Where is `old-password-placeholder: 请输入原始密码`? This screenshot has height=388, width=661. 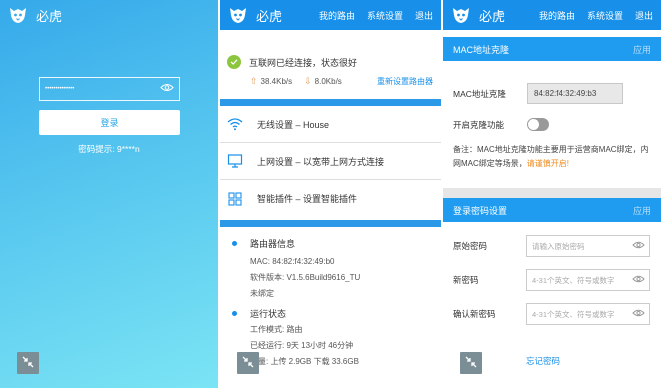
old-password-placeholder: 请输入原始密码 is located at coordinates (558, 246).